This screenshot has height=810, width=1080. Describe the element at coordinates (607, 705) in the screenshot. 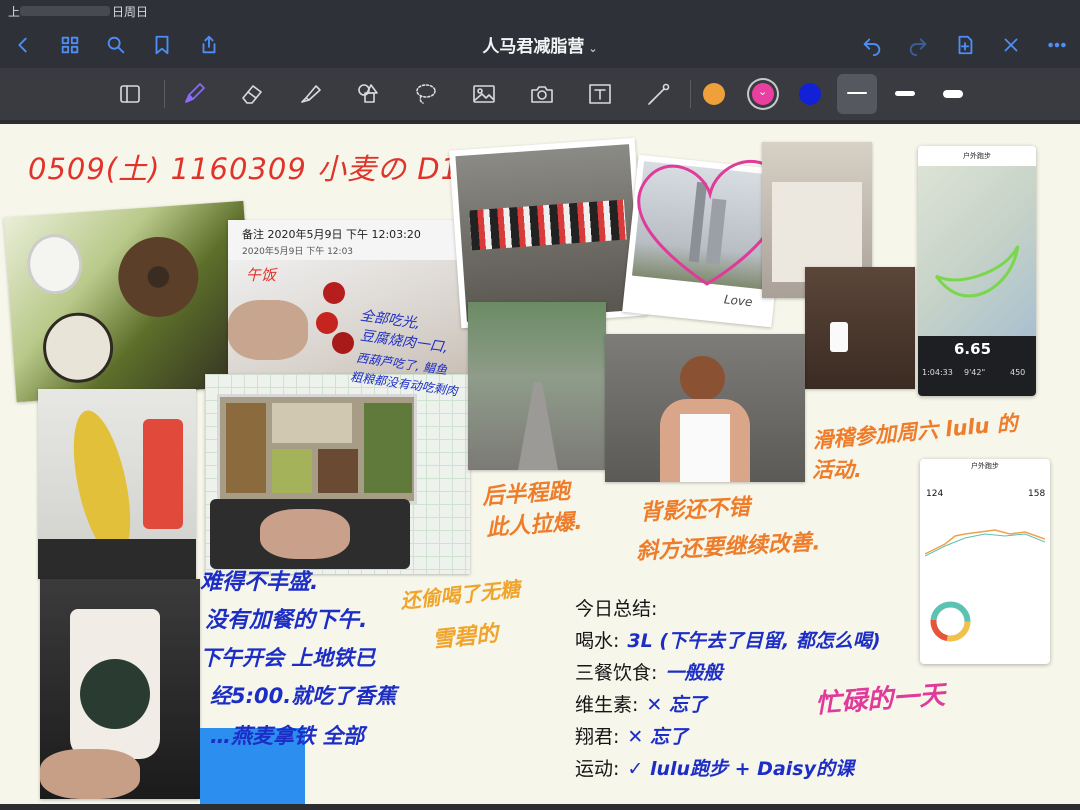

I see `summary-label: 维生素:` at that location.